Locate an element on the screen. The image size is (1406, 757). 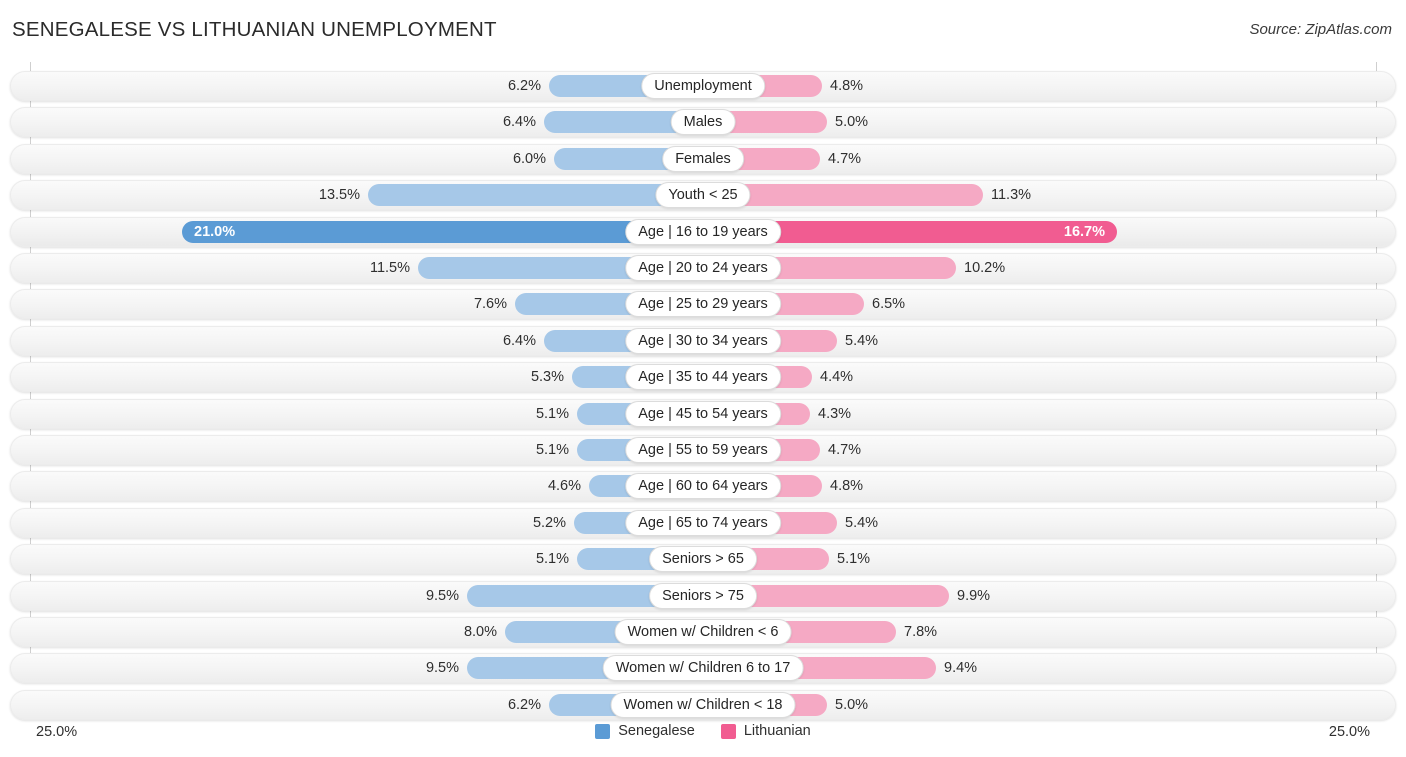
category-label: Females is located at coordinates (703, 158).